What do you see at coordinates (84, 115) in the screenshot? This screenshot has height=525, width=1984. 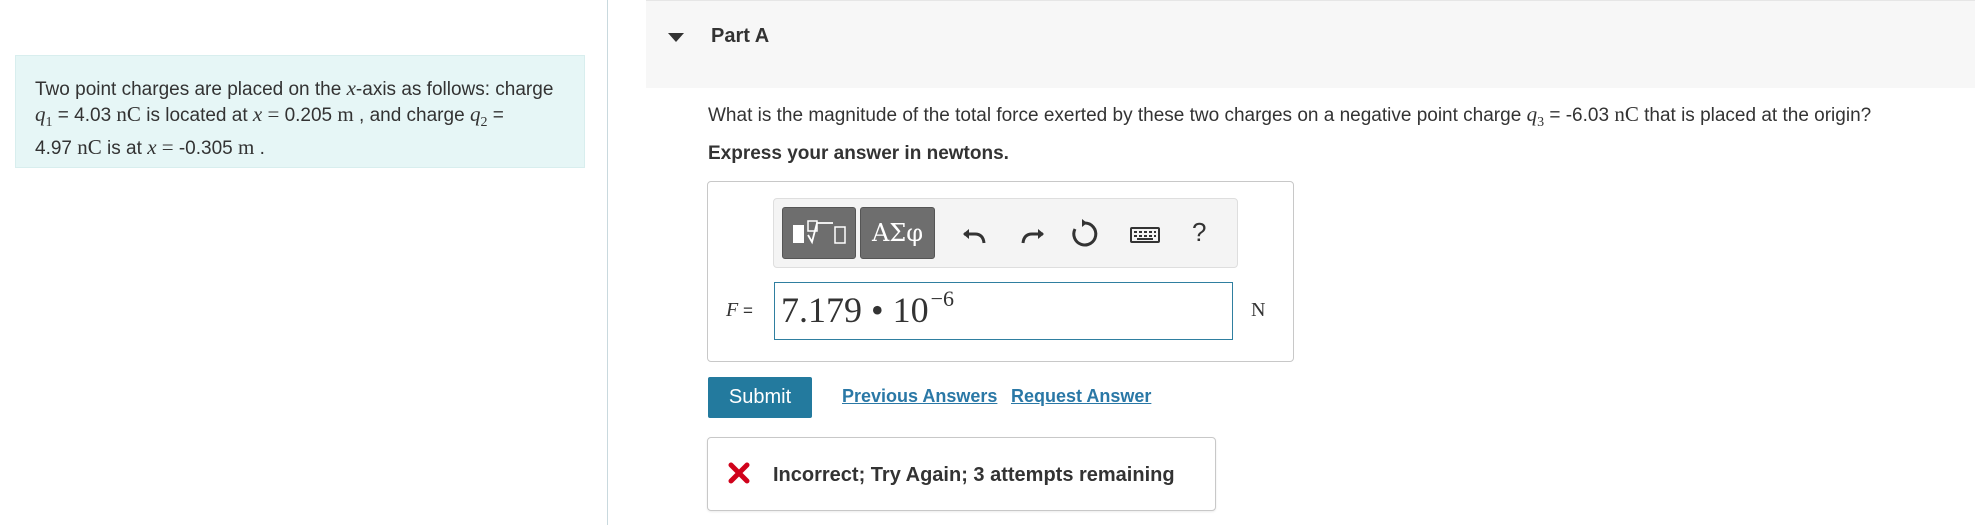 I see `q1-value: = 4.03` at bounding box center [84, 115].